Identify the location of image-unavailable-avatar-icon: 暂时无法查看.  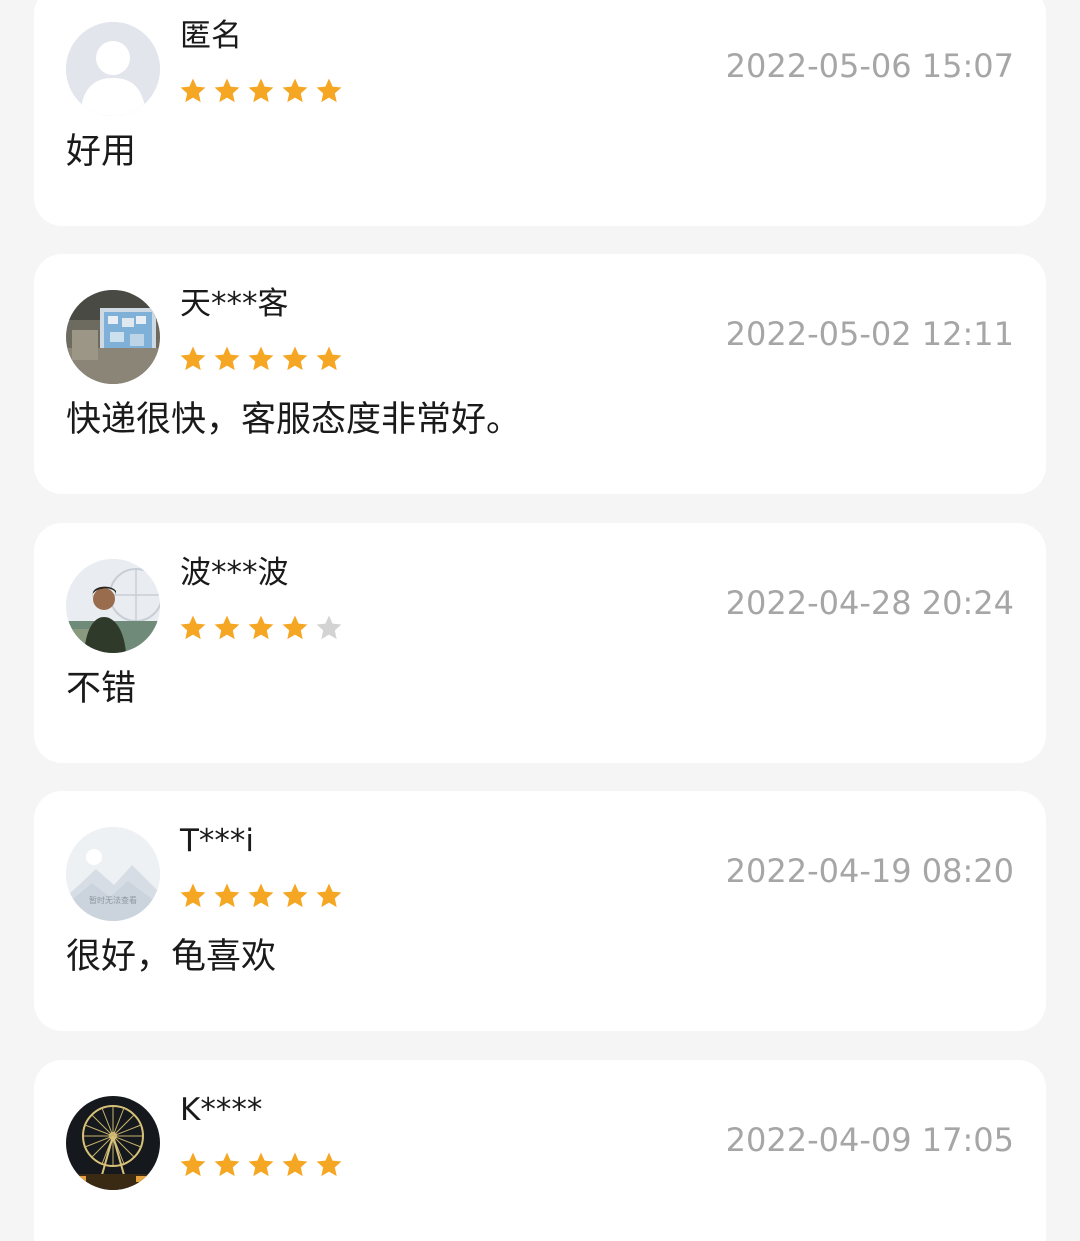
(113, 874).